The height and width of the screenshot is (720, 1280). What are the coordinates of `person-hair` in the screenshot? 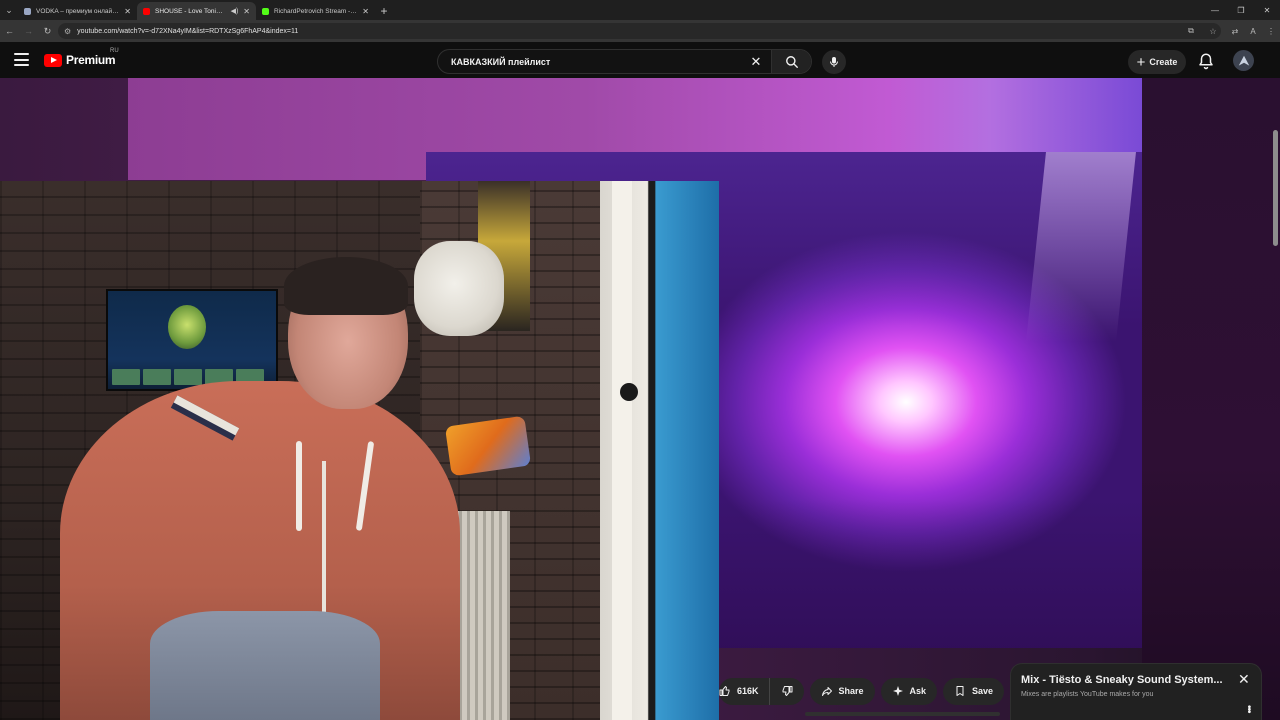 It's located at (346, 286).